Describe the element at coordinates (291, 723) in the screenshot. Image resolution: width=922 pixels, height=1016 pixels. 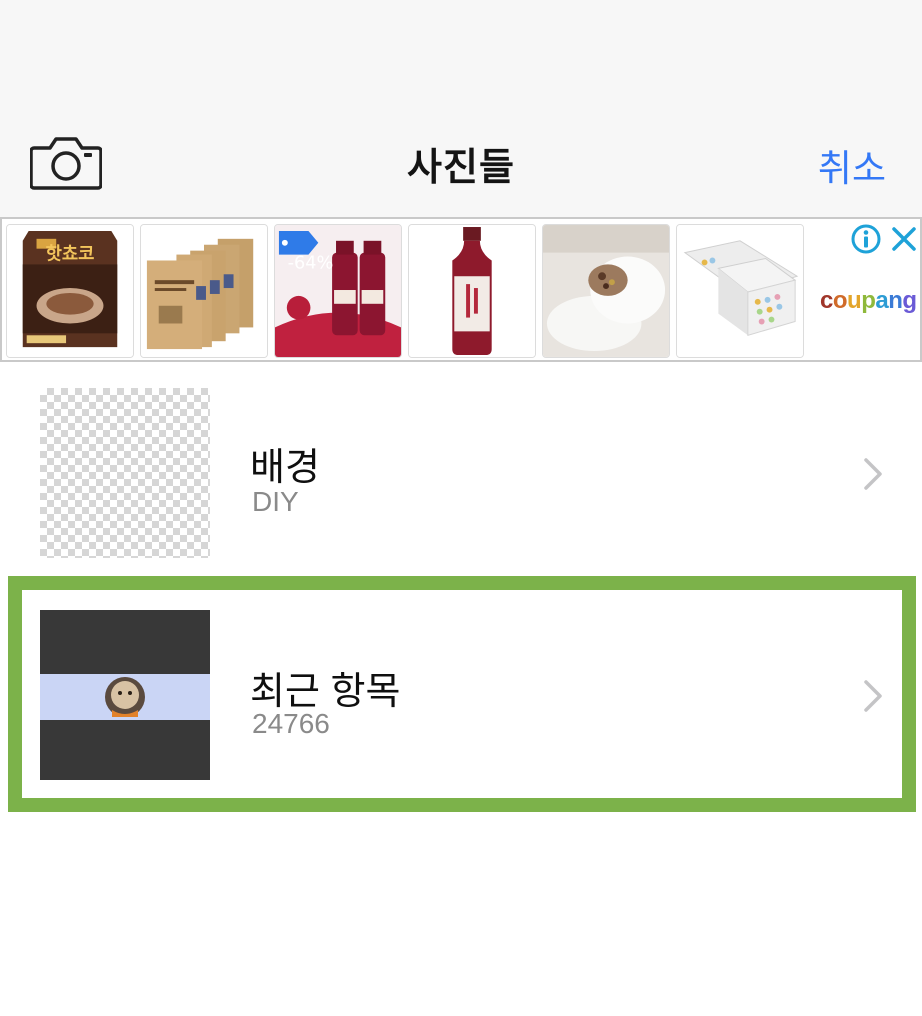
I see `album-count: 24766` at that location.